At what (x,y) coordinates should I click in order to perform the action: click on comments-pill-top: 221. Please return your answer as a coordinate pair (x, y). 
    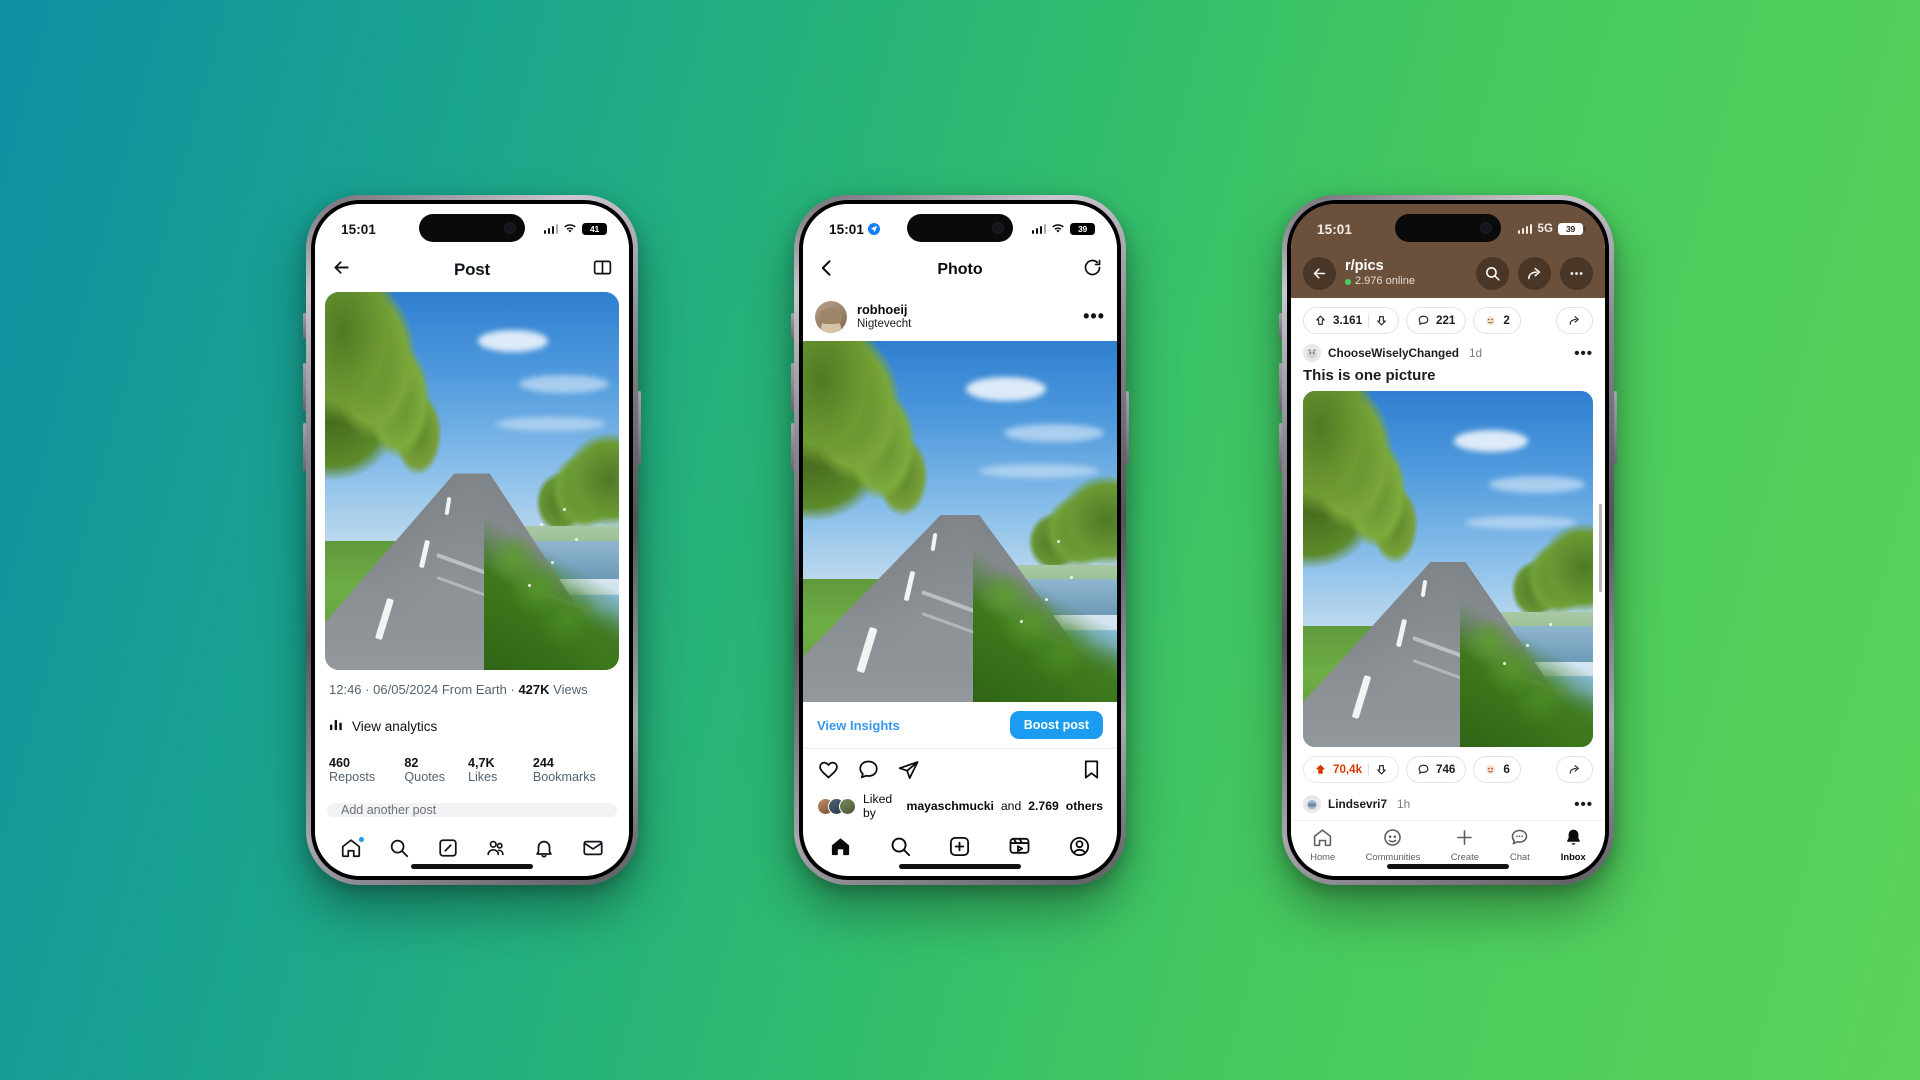
    Looking at the image, I should click on (1436, 320).